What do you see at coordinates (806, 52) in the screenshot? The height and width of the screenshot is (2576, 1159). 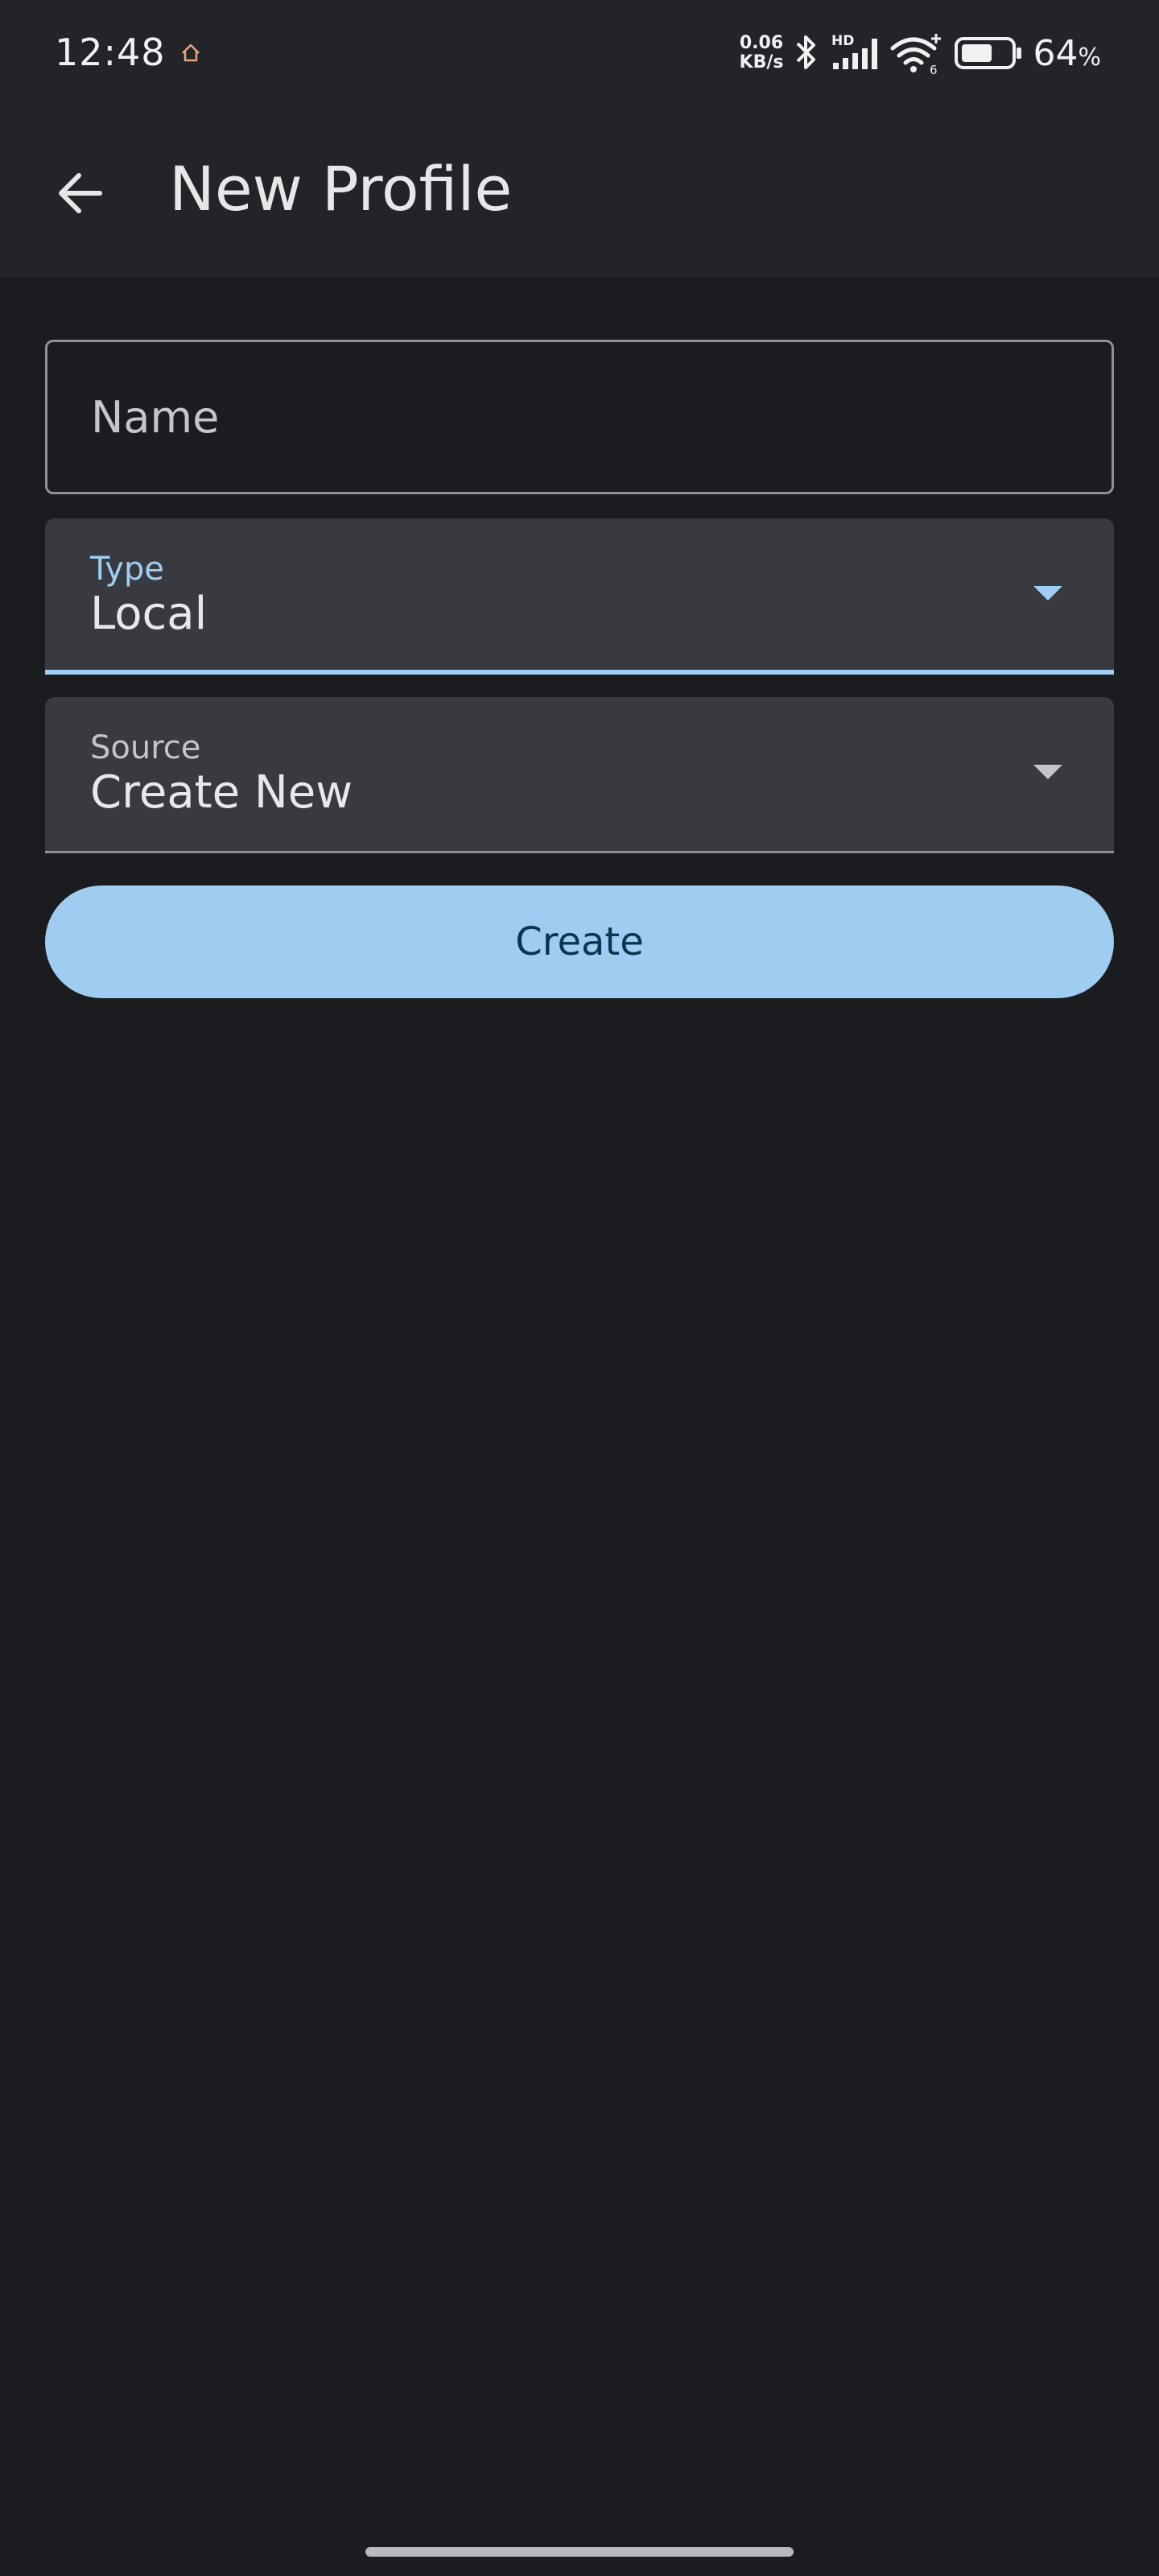 I see `bluetooth-icon` at bounding box center [806, 52].